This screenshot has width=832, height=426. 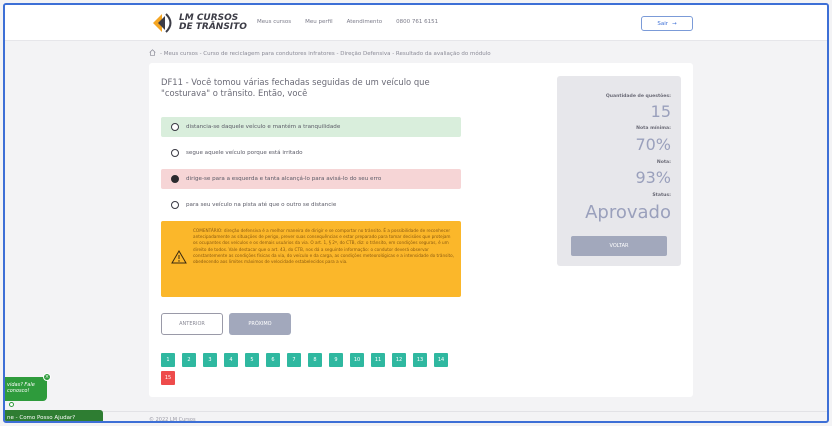 What do you see at coordinates (172, 420) in the screenshot?
I see `footer-copyright: © 2022 LM Cursos` at bounding box center [172, 420].